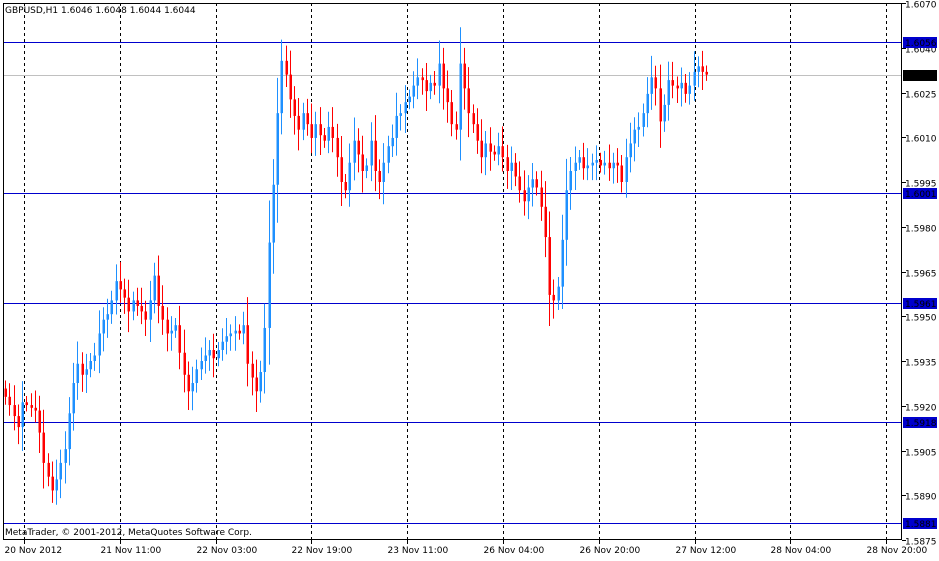  Describe the element at coordinates (921, 44) in the screenshot. I see `level-price-tag-text: 1.6056` at that location.